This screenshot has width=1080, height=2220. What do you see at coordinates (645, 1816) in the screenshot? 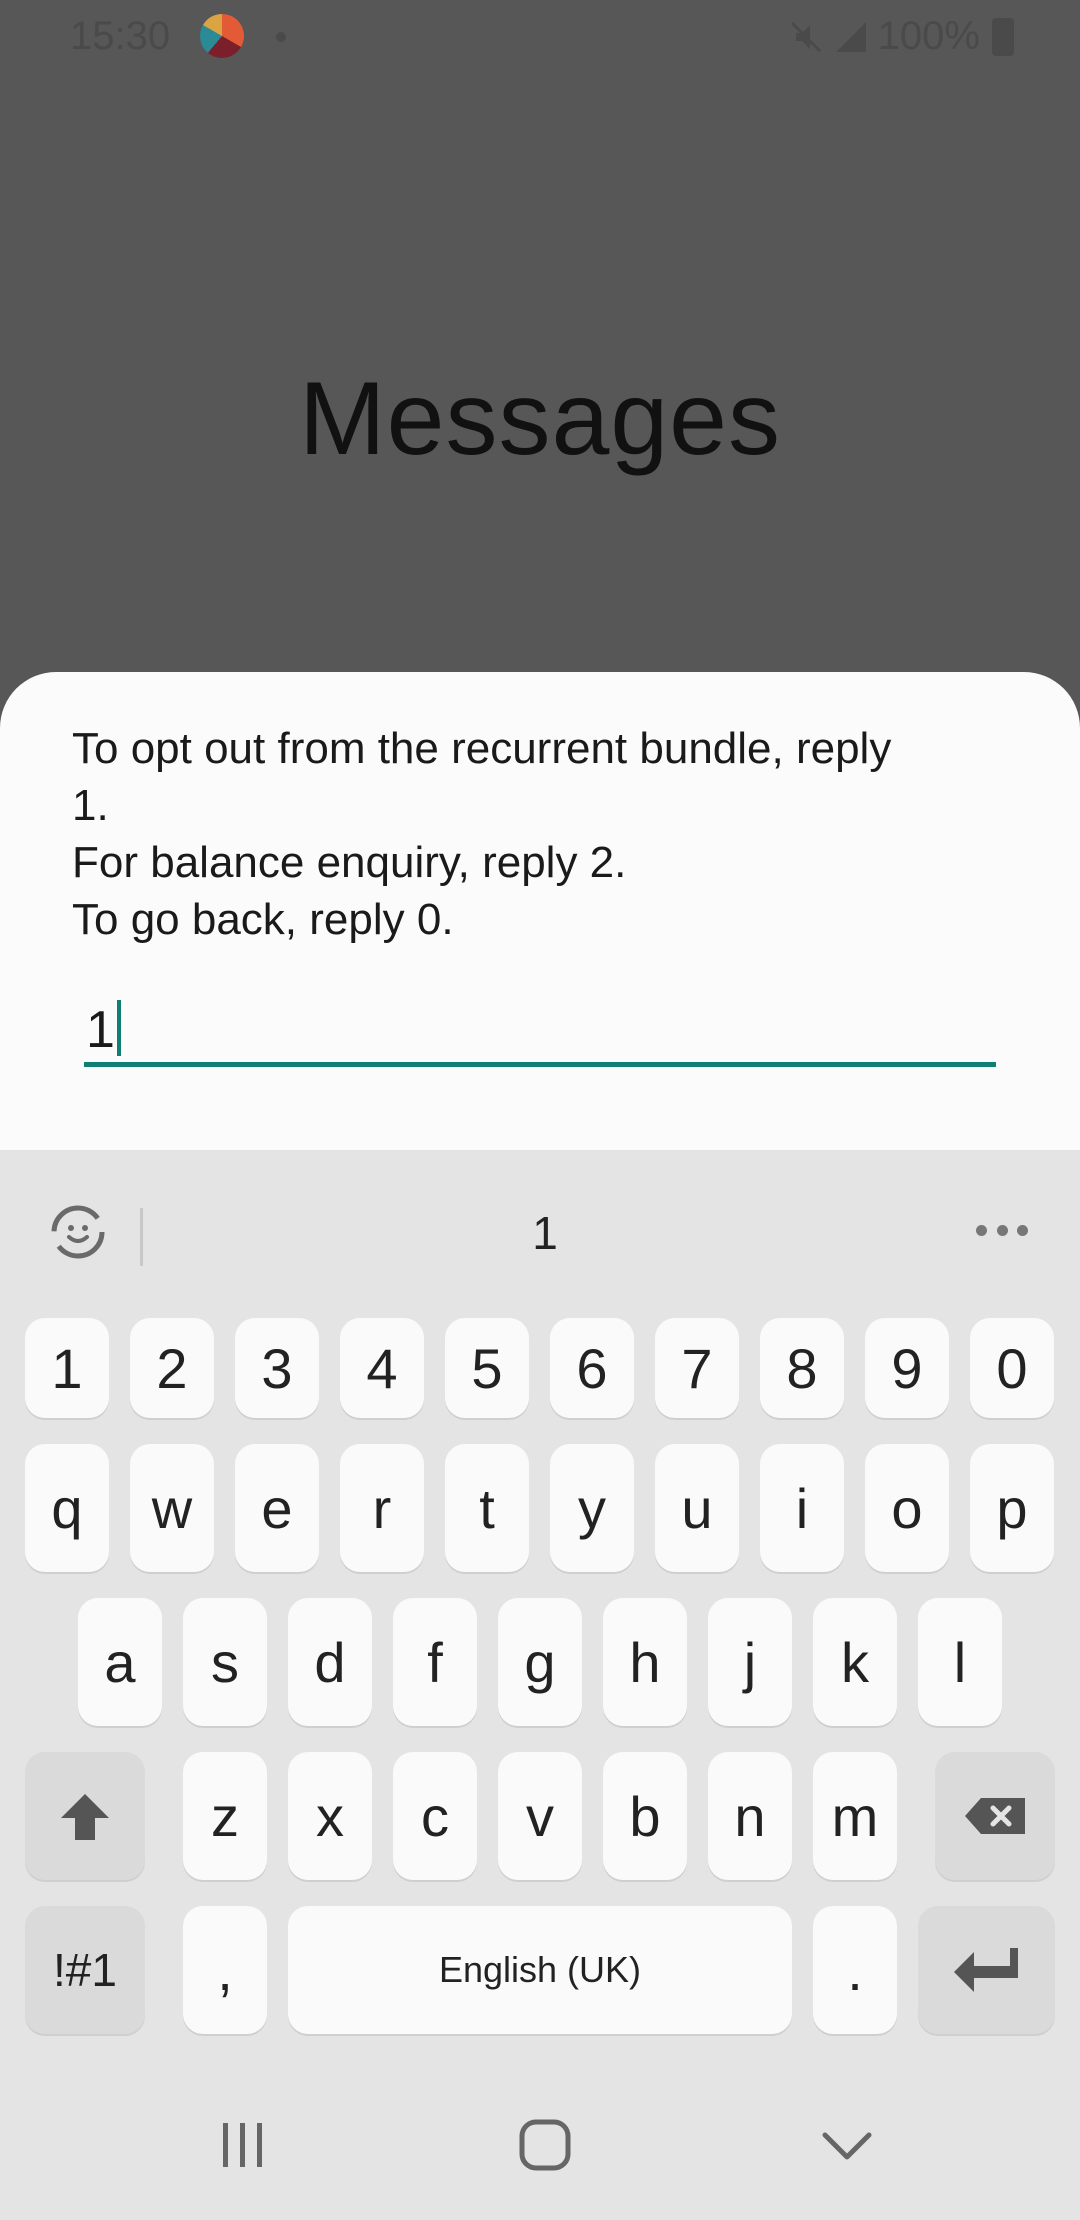
I see `key-b: b` at bounding box center [645, 1816].